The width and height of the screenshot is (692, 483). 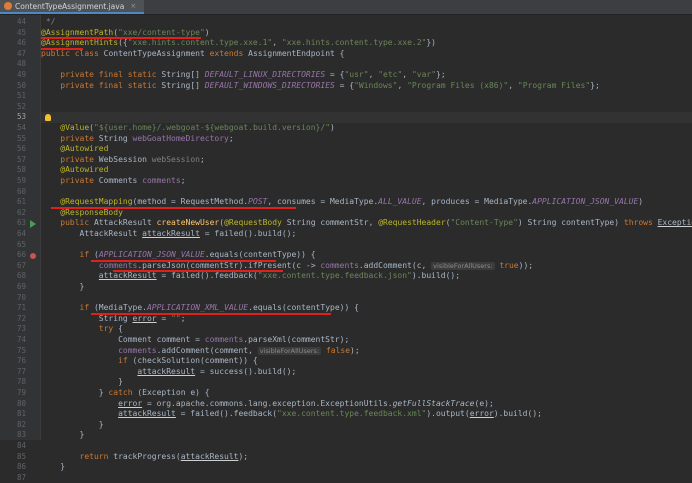 I want to click on code-token: ).output(, so click(x=448, y=414).